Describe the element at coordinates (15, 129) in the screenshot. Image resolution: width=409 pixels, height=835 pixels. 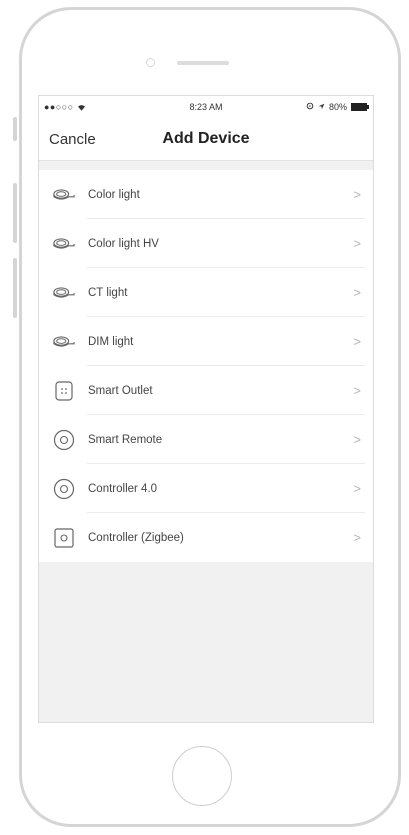
I see `mute-switch` at that location.